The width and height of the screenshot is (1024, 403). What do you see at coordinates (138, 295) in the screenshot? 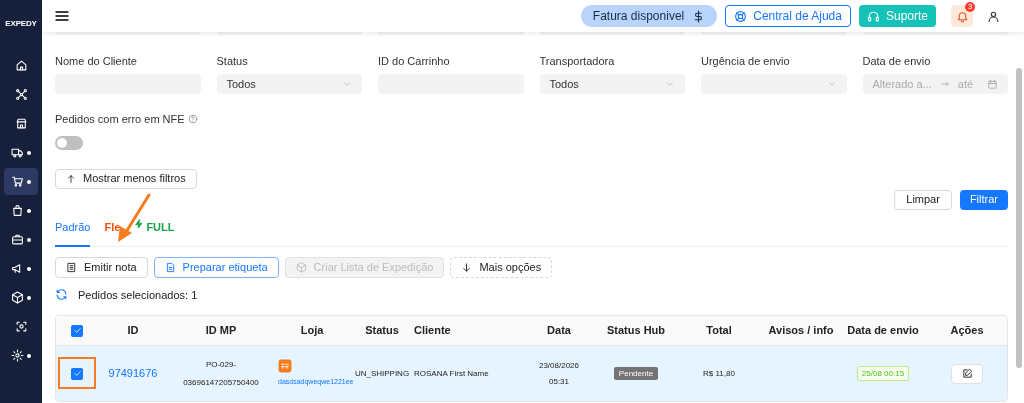
I see `selected-count: Pedidos selecionados: 1` at bounding box center [138, 295].